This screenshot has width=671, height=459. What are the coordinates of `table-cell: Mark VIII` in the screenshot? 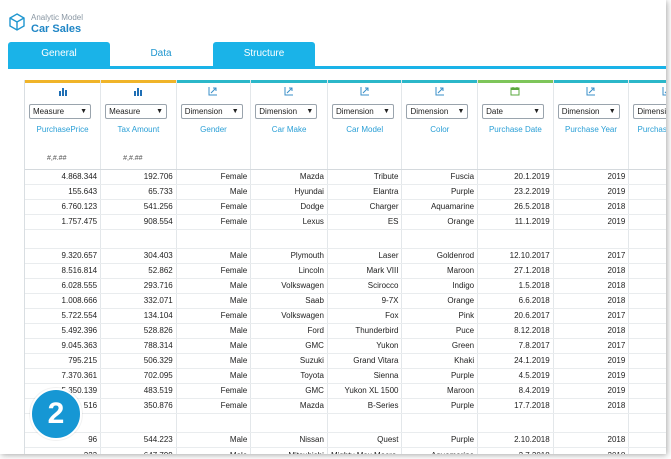 It's located at (365, 271).